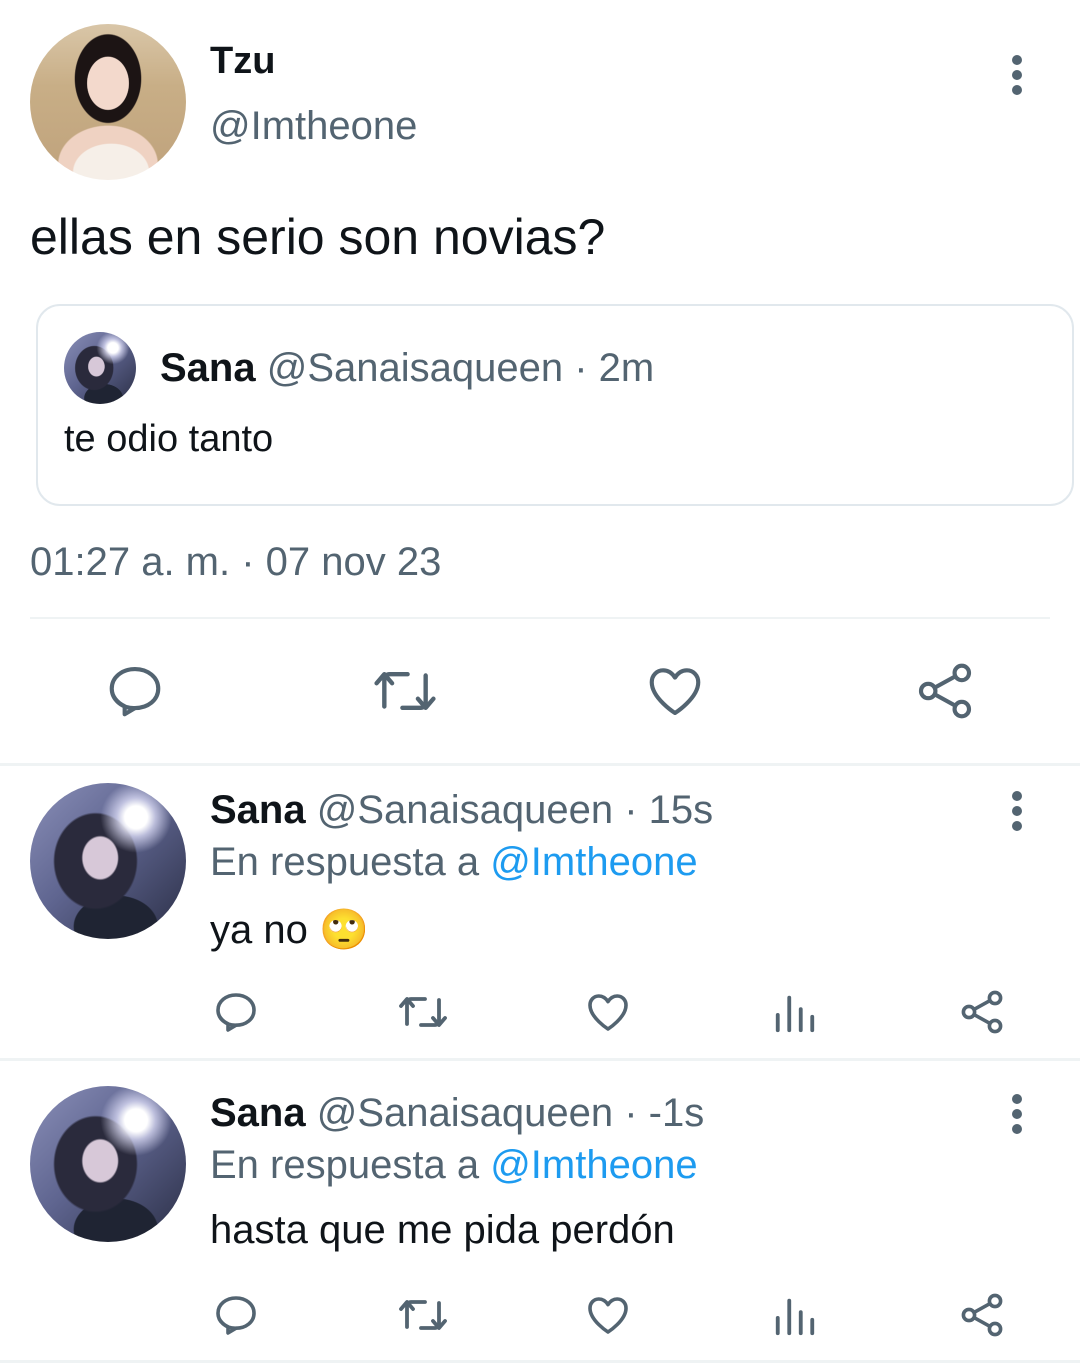 The height and width of the screenshot is (1365, 1080). What do you see at coordinates (555, 405) in the screenshot?
I see `quoted-tweet: Sana @Sanaisaqueen · 2m te odio tanto` at bounding box center [555, 405].